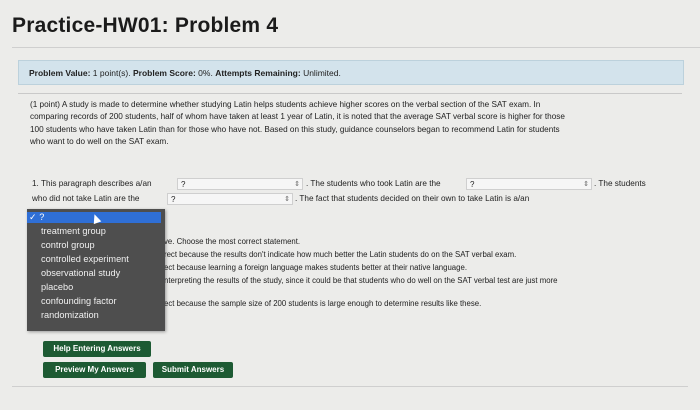 This screenshot has width=700, height=410. Describe the element at coordinates (183, 184) in the screenshot. I see `study-type-select-value: ?` at that location.